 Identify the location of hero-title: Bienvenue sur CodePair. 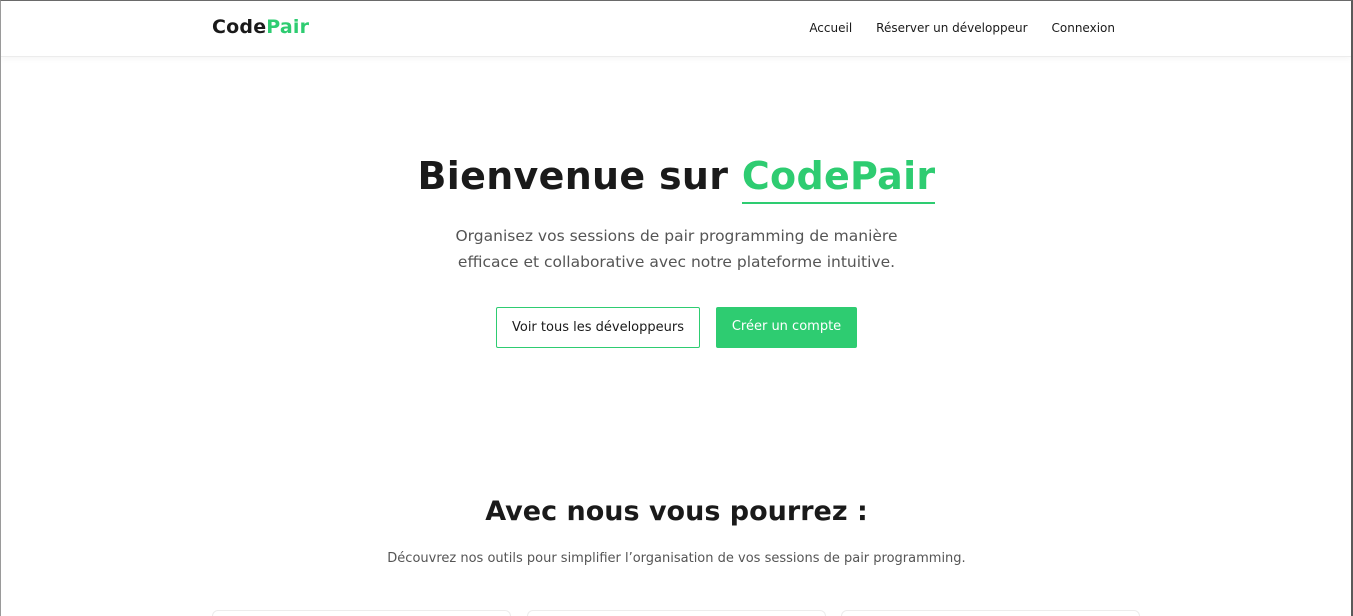
(676, 179).